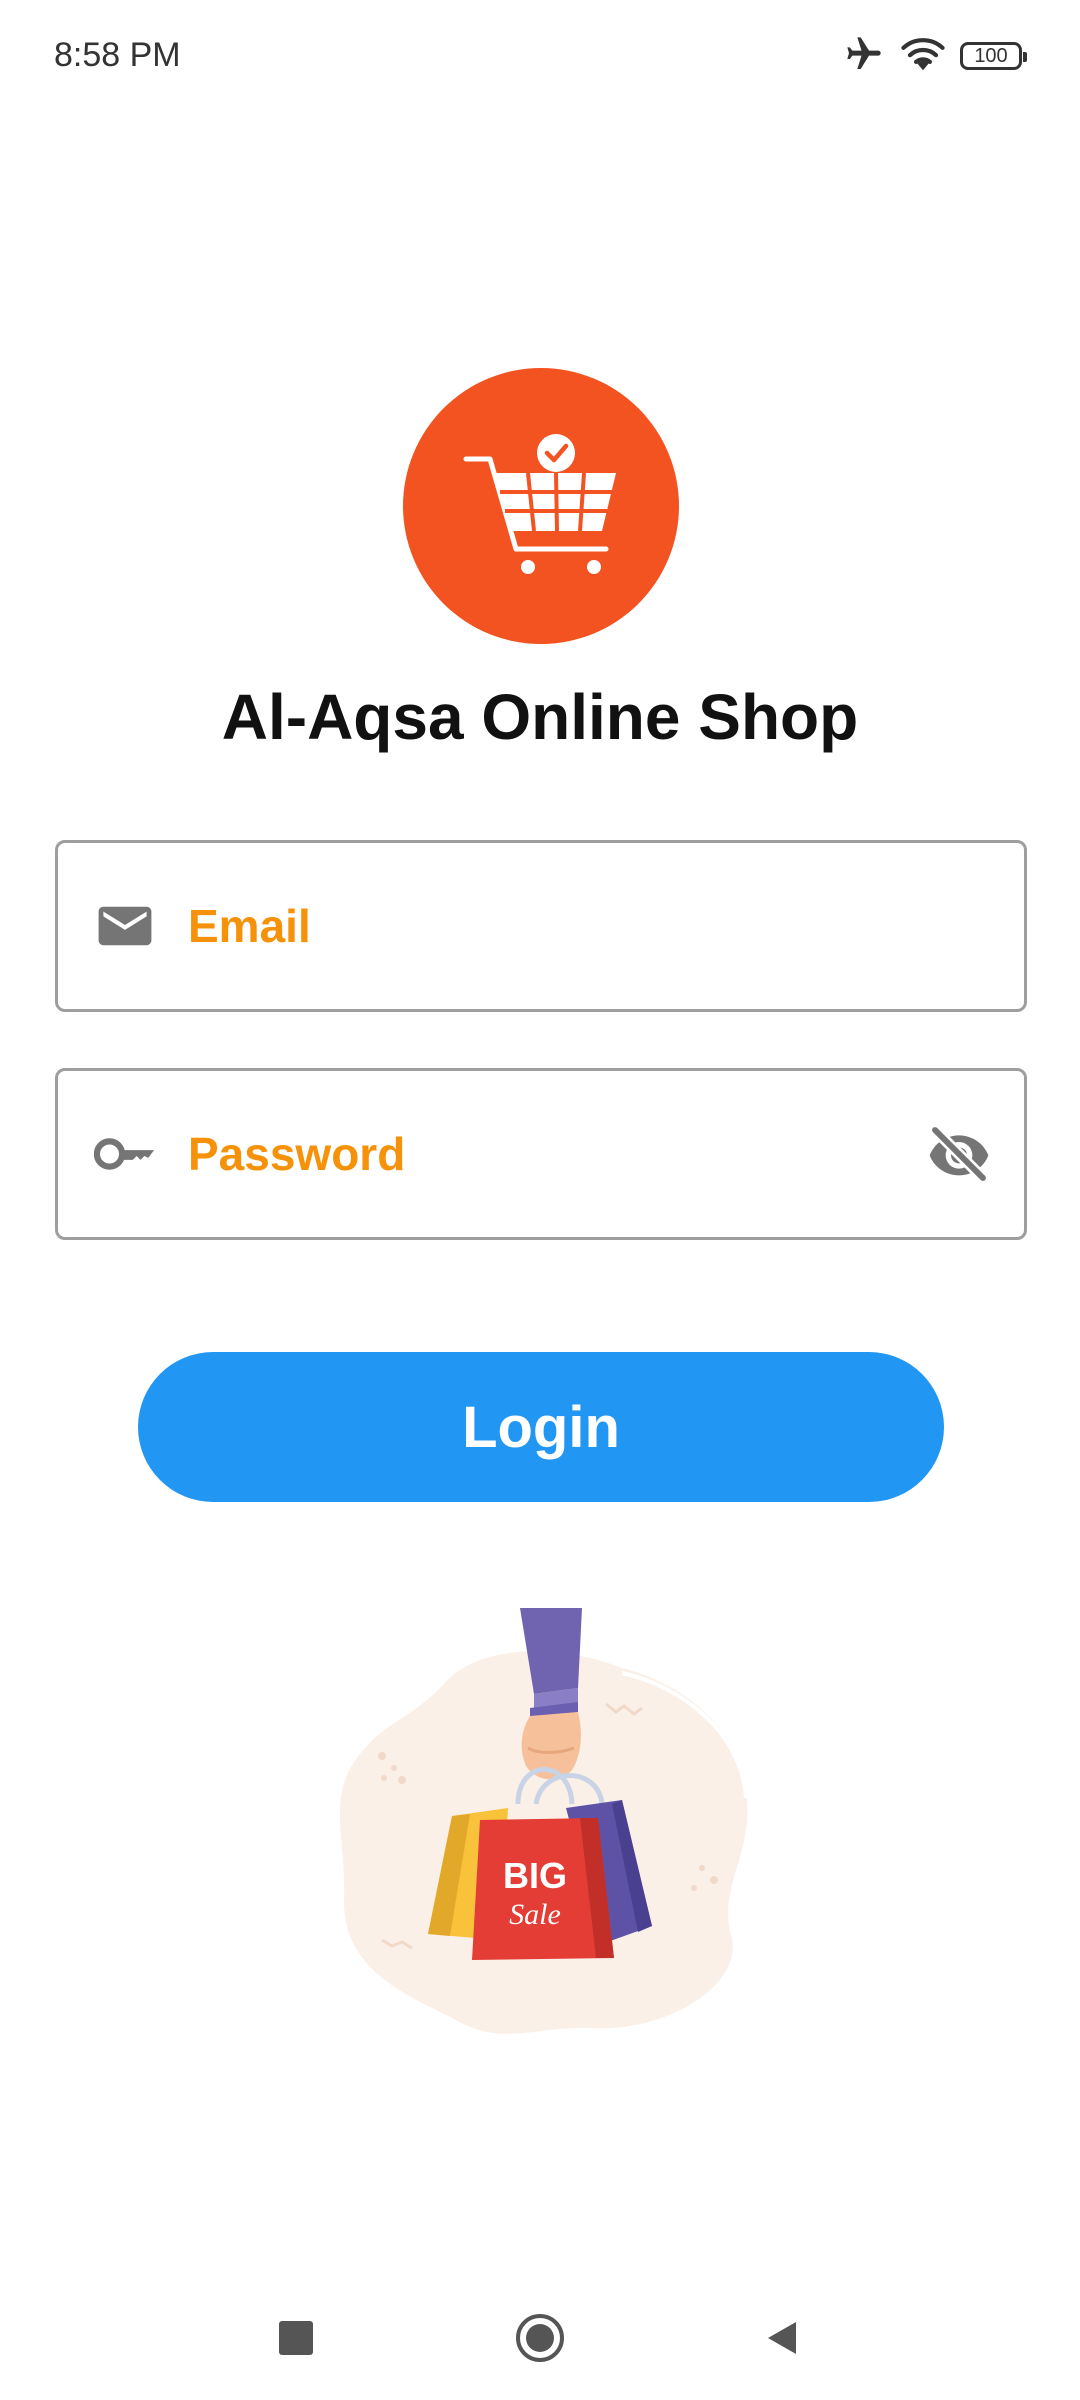 The width and height of the screenshot is (1080, 2400). I want to click on key-icon, so click(125, 1154).